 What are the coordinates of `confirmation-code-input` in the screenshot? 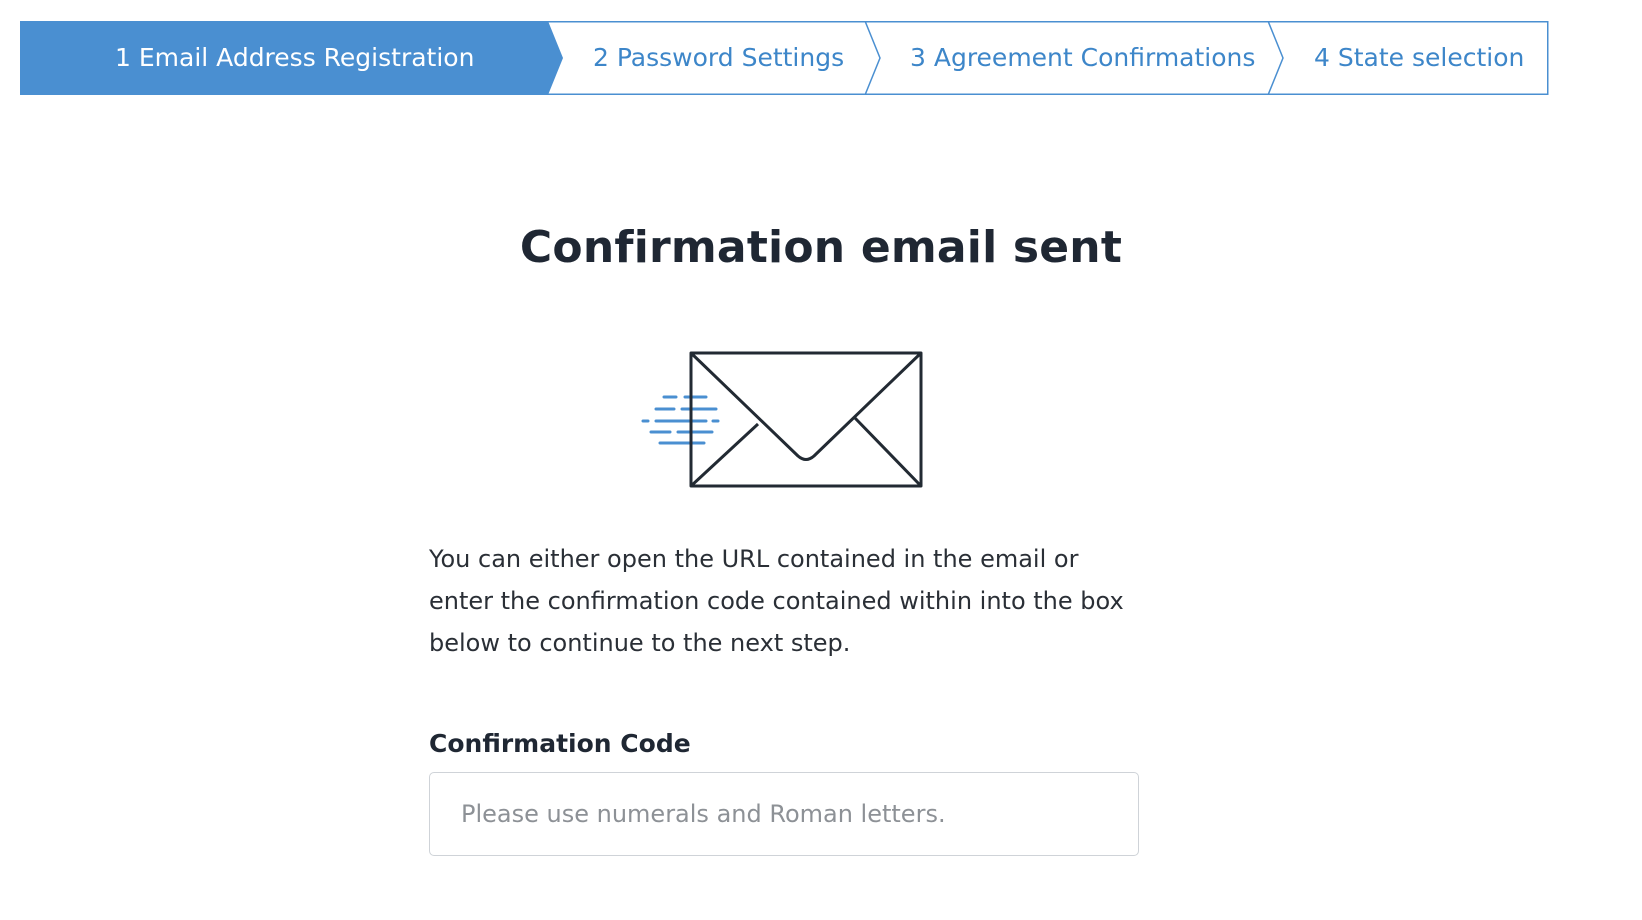 It's located at (784, 814).